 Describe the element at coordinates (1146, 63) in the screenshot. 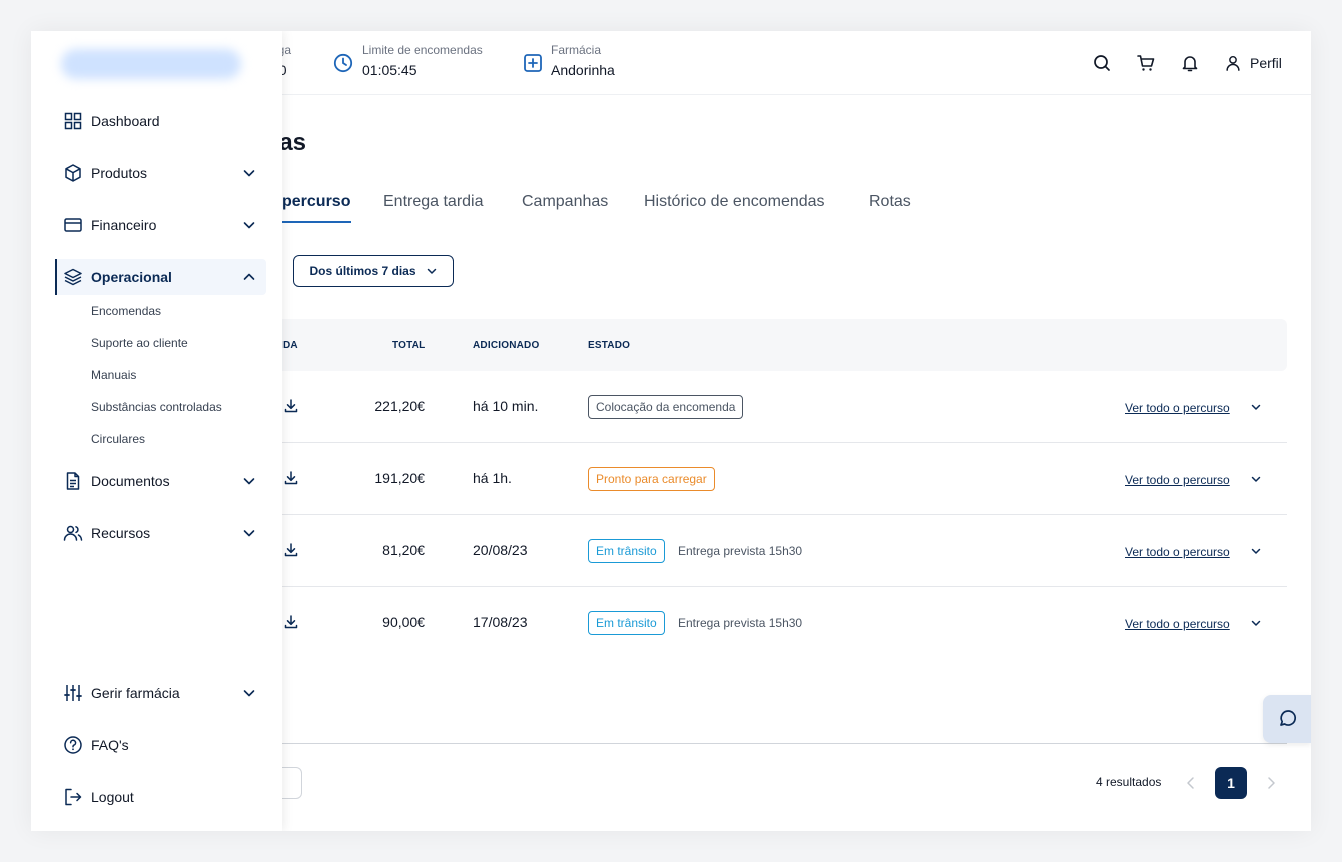

I see `cart-icon` at that location.